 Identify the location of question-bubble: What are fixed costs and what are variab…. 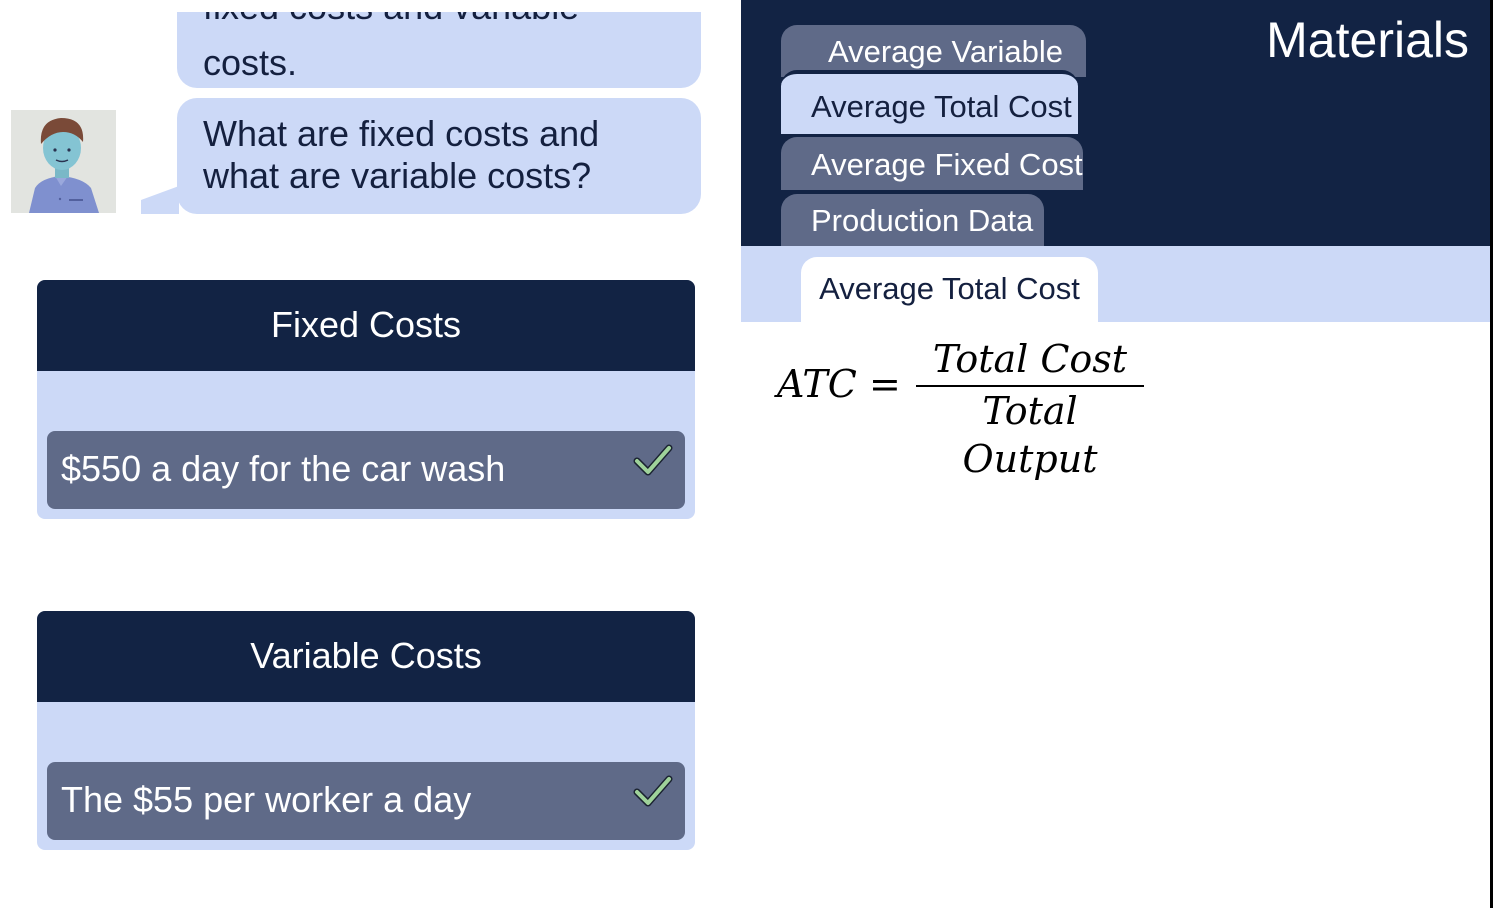
(439, 156).